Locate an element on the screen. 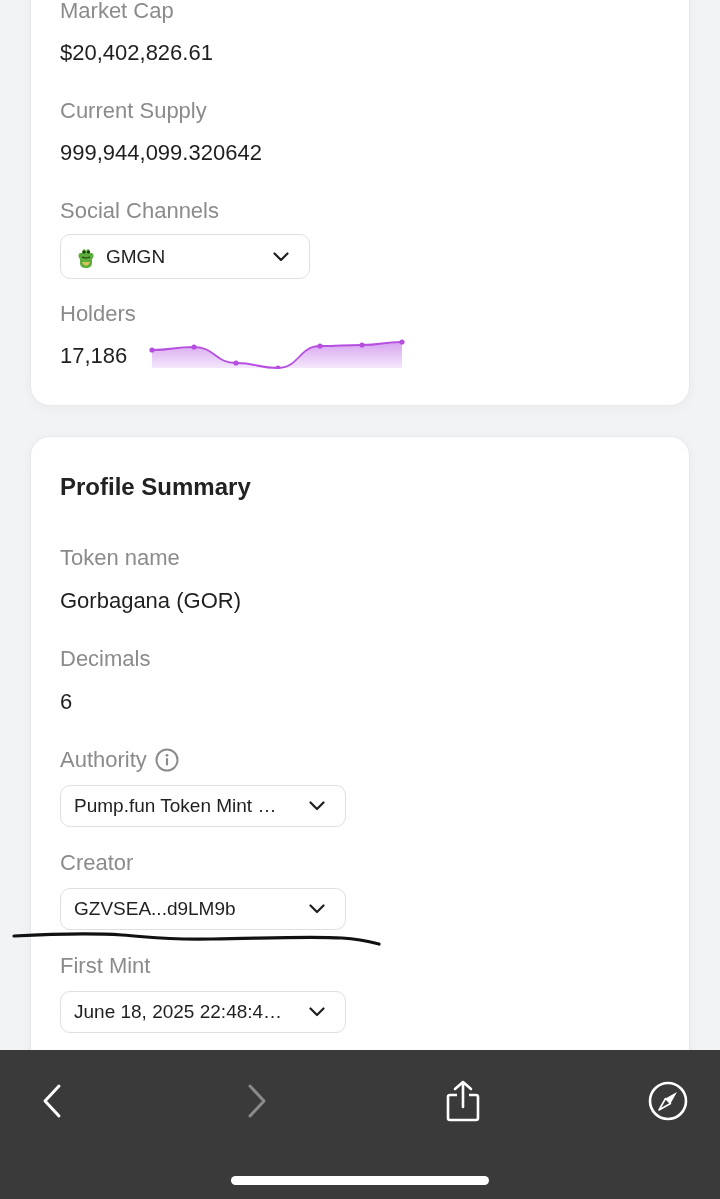 This screenshot has width=720, height=1199. field-label: Creator is located at coordinates (97, 863).